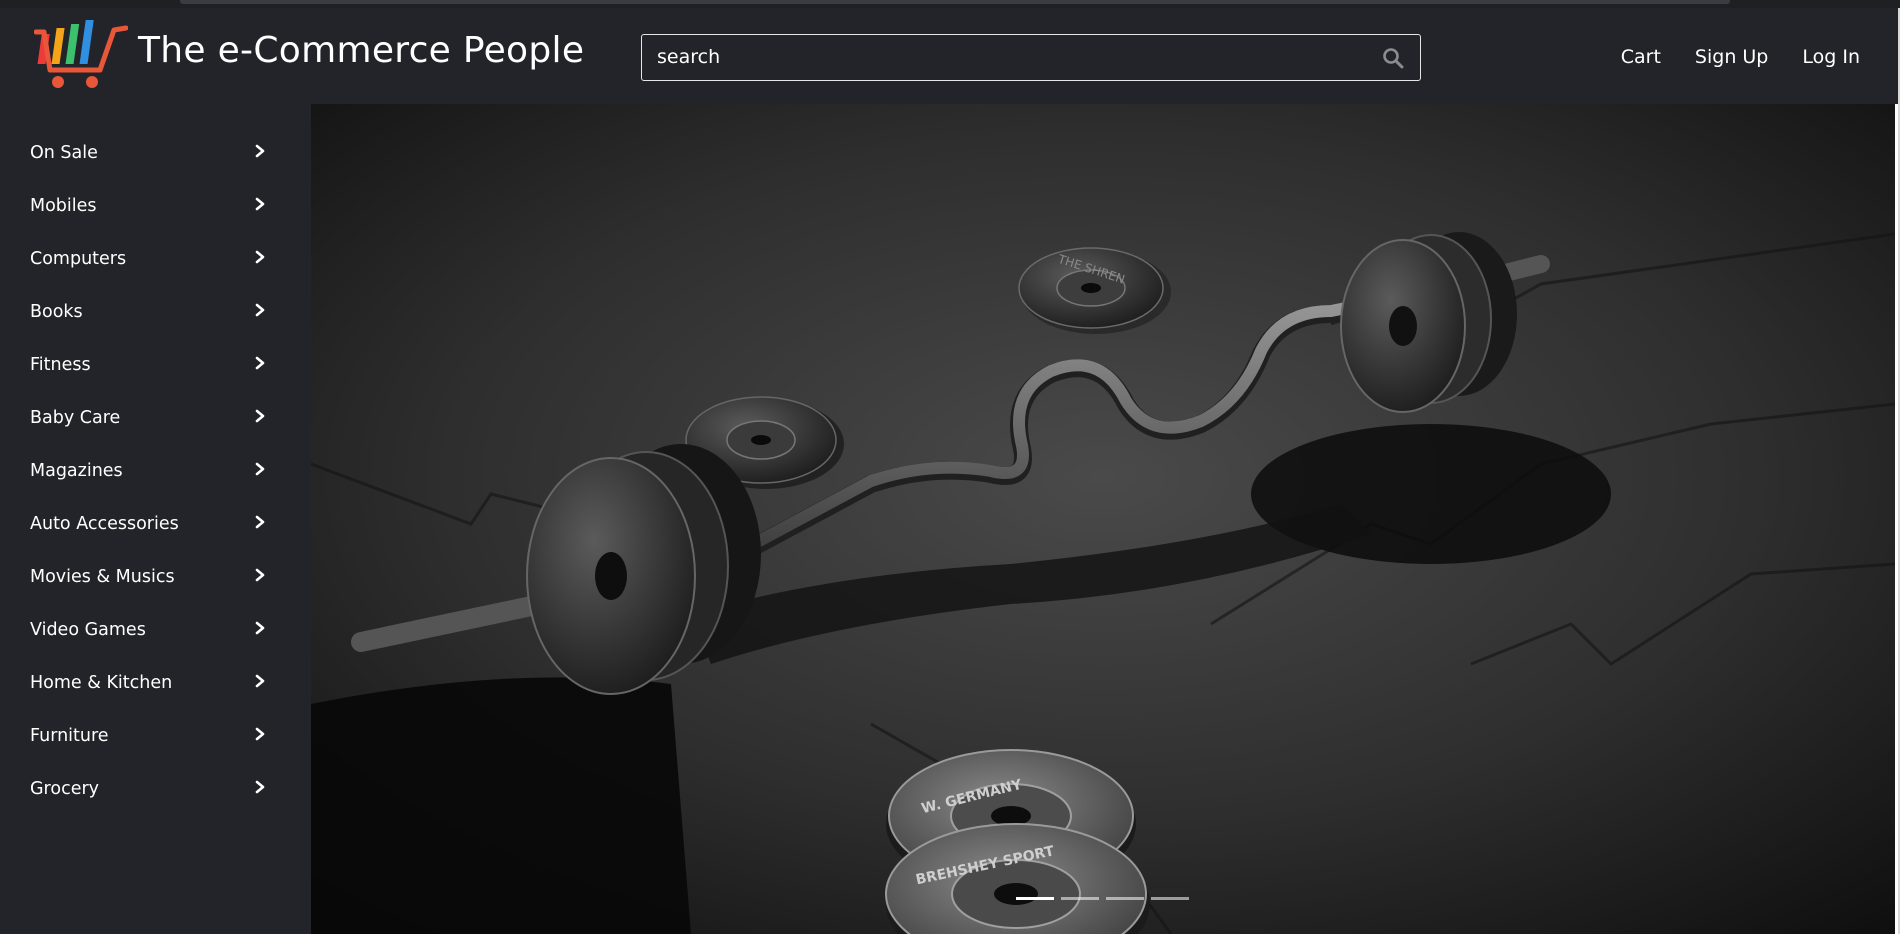 This screenshot has height=944, width=1900. What do you see at coordinates (955, 2) in the screenshot?
I see `scrollbar-track` at bounding box center [955, 2].